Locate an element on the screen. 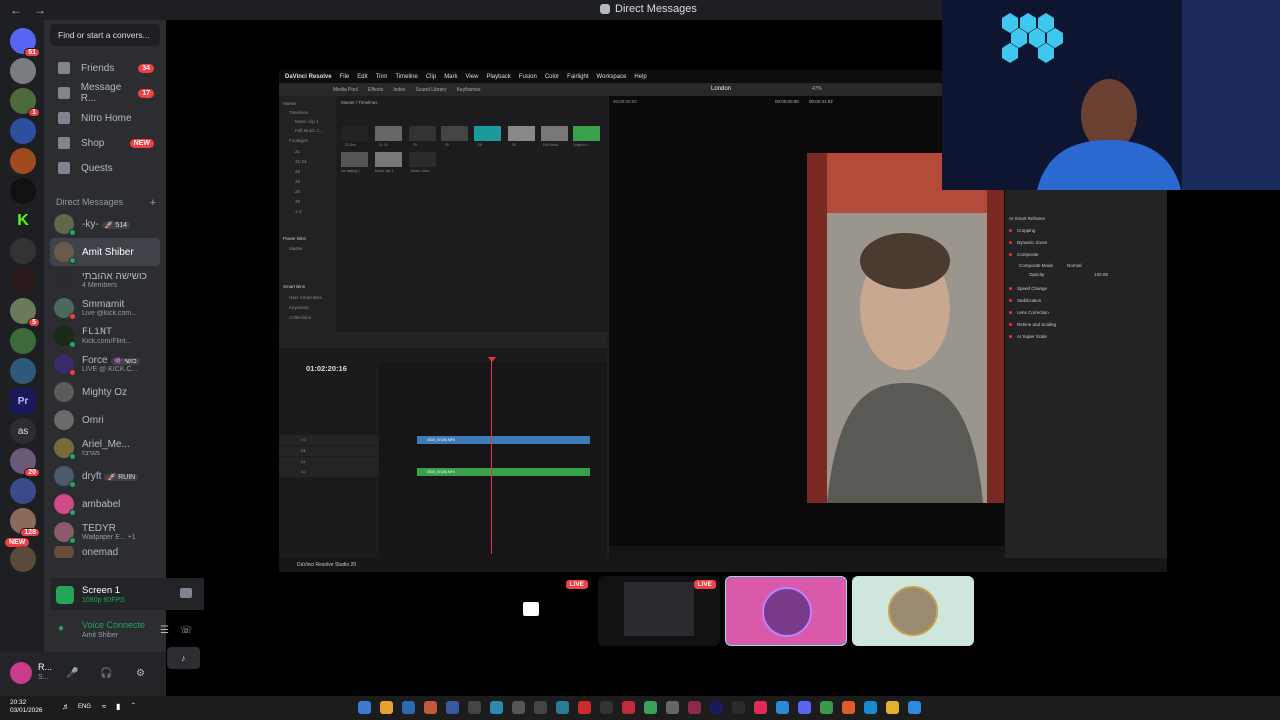 The image size is (1280, 720). disconnect-icon: ☏ is located at coordinates (186, 630).